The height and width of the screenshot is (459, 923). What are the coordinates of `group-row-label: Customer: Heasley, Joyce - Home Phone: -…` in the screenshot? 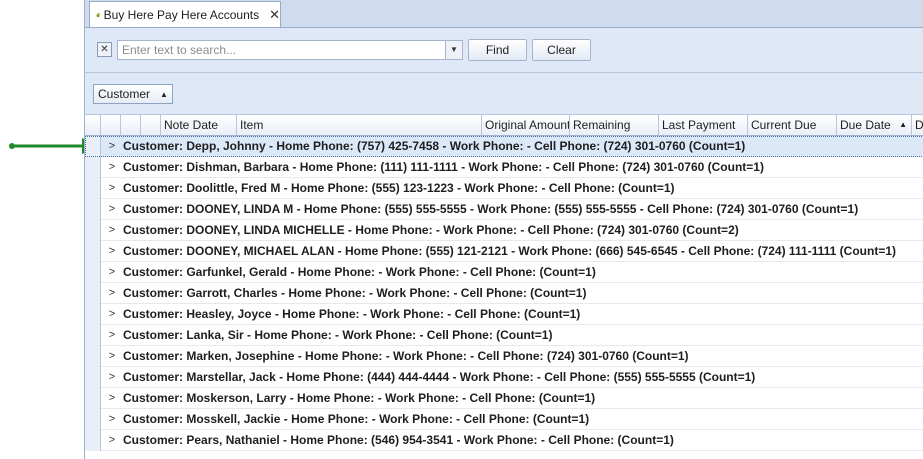 It's located at (352, 314).